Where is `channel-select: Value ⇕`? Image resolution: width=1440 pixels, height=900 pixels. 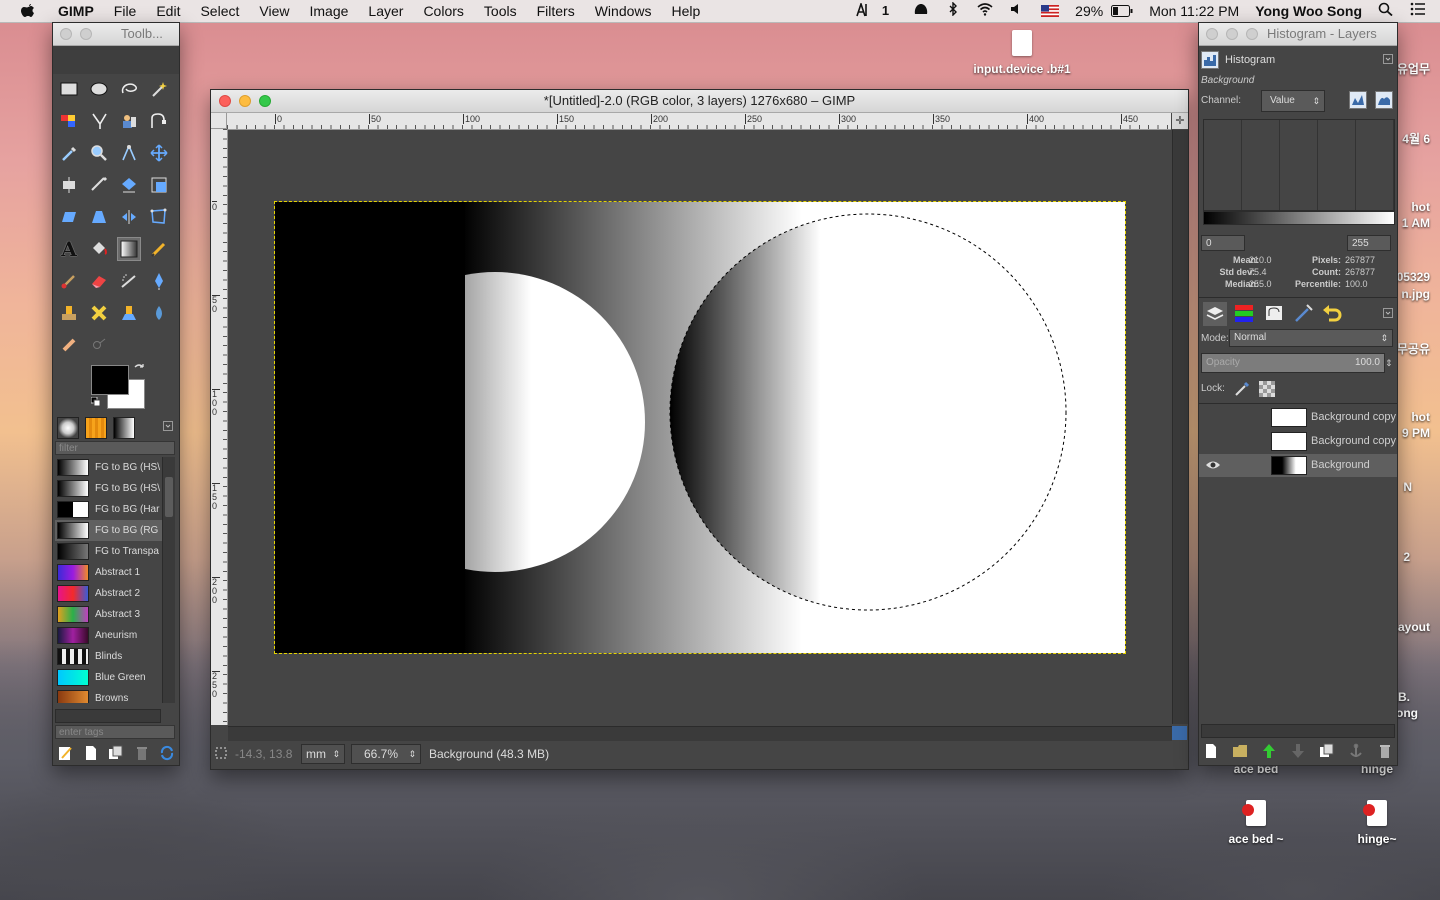
channel-select: Value ⇕ is located at coordinates (1293, 101).